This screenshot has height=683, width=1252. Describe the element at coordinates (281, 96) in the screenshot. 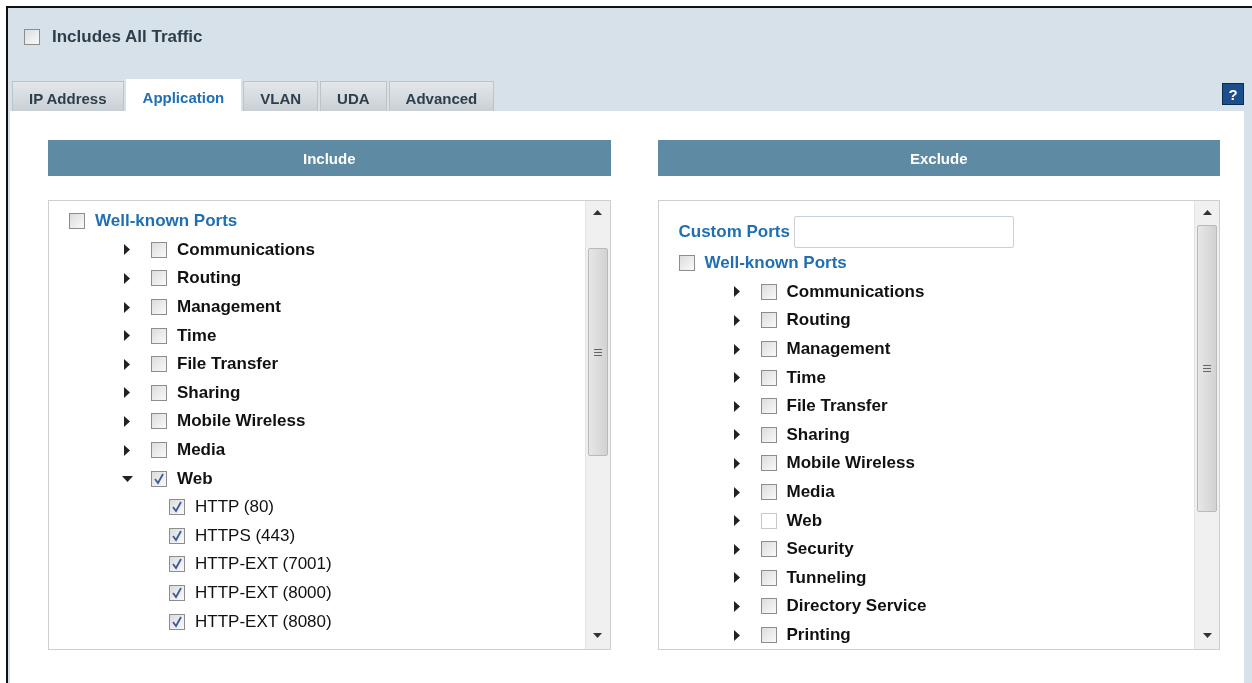

I see `tab: VLAN` at that location.